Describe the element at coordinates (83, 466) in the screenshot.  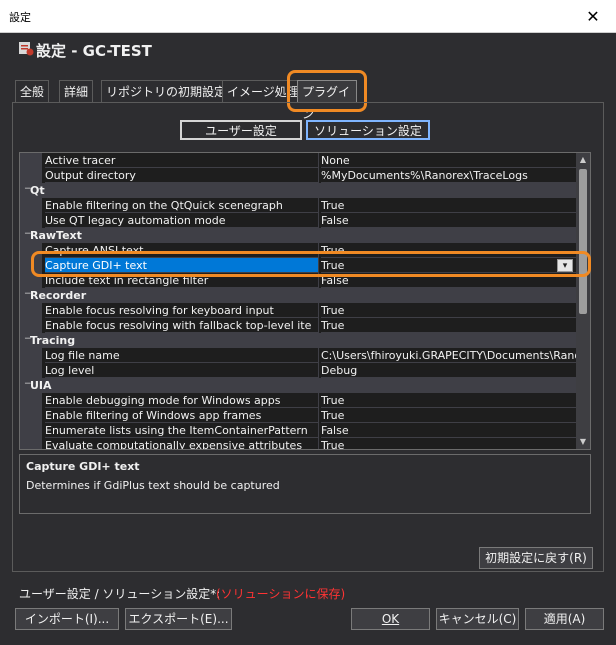
I see `description-title: Capture GDI+ text` at that location.